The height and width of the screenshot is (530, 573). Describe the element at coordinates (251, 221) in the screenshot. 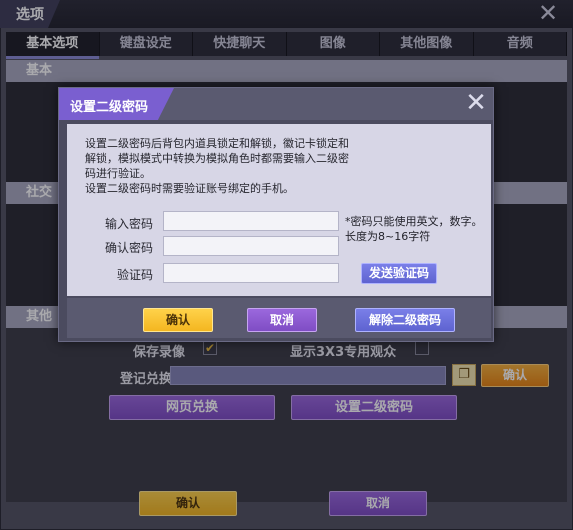

I see `password-input` at that location.